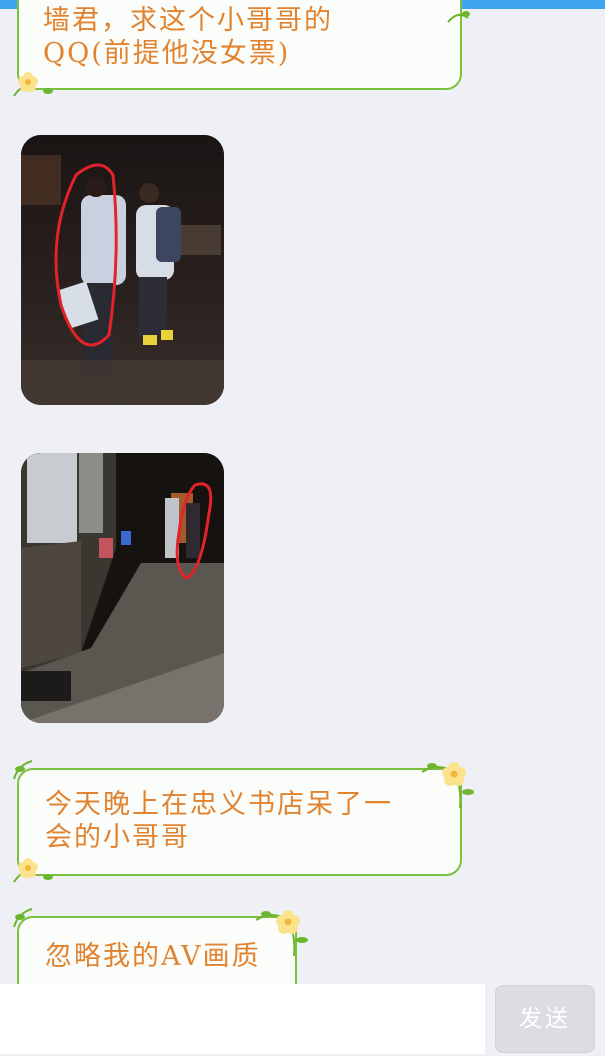  I want to click on message-bubble-2: 今天晚上在忠义书店呆了一 会的小哥哥, so click(239, 822).